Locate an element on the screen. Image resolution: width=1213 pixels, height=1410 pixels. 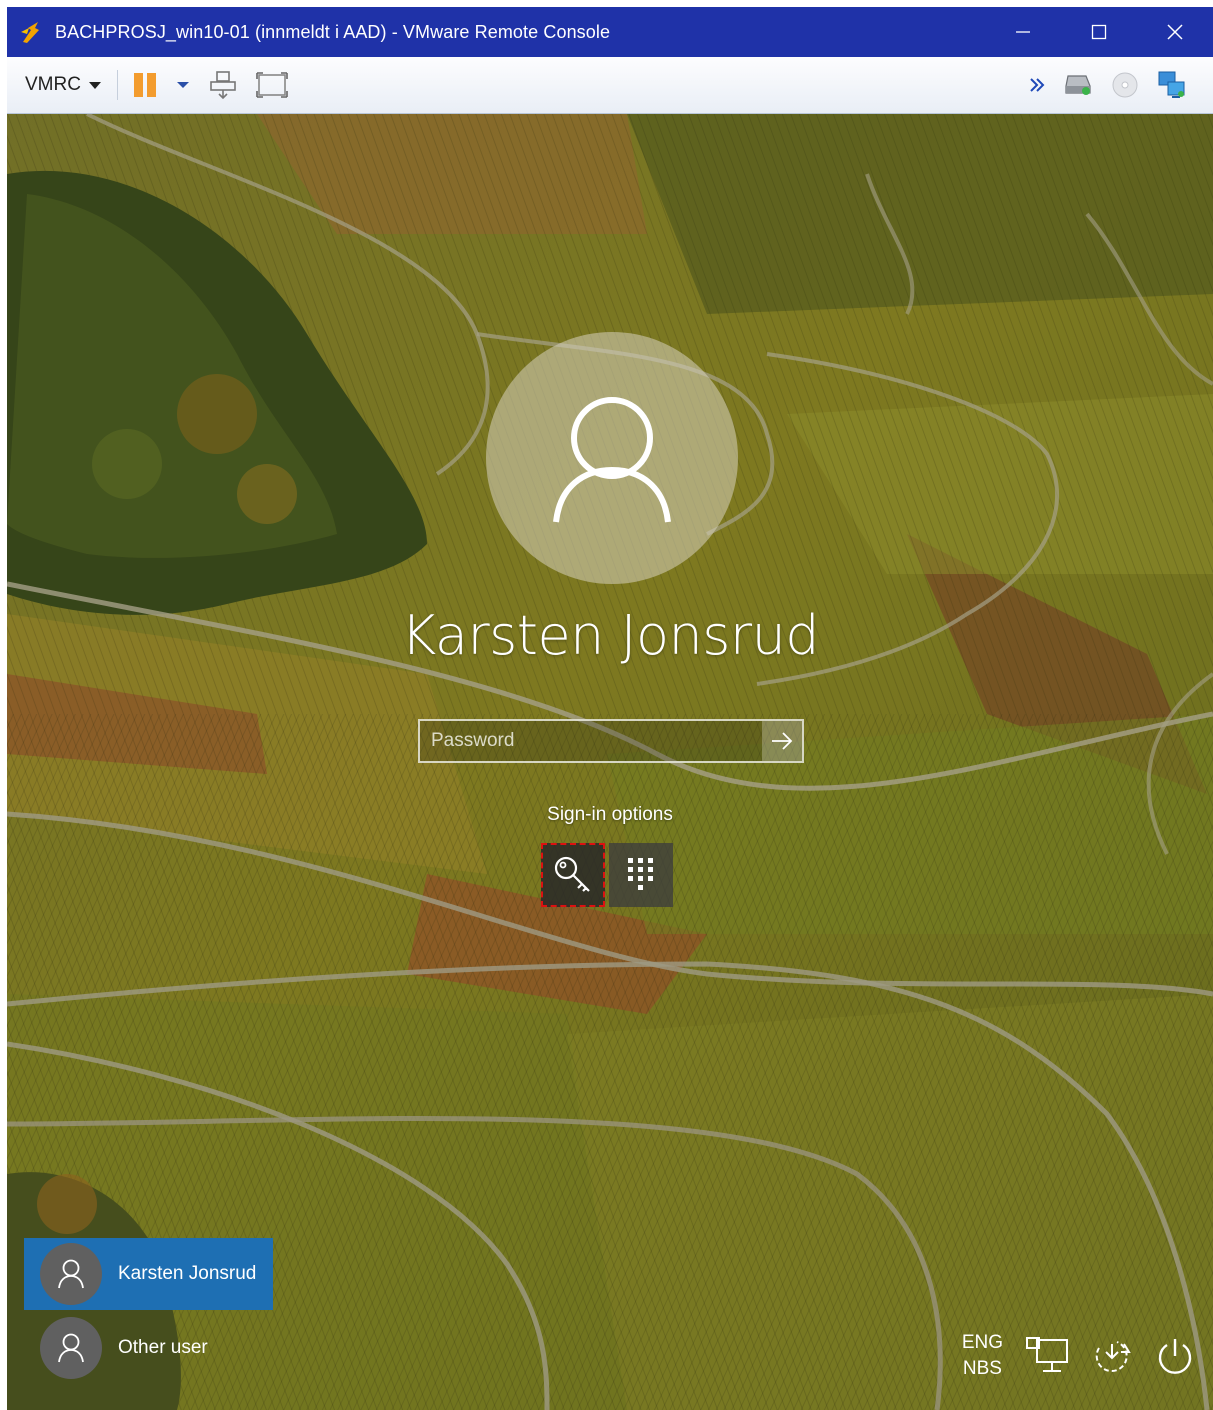
power-icon is located at coordinates (1175, 1356).